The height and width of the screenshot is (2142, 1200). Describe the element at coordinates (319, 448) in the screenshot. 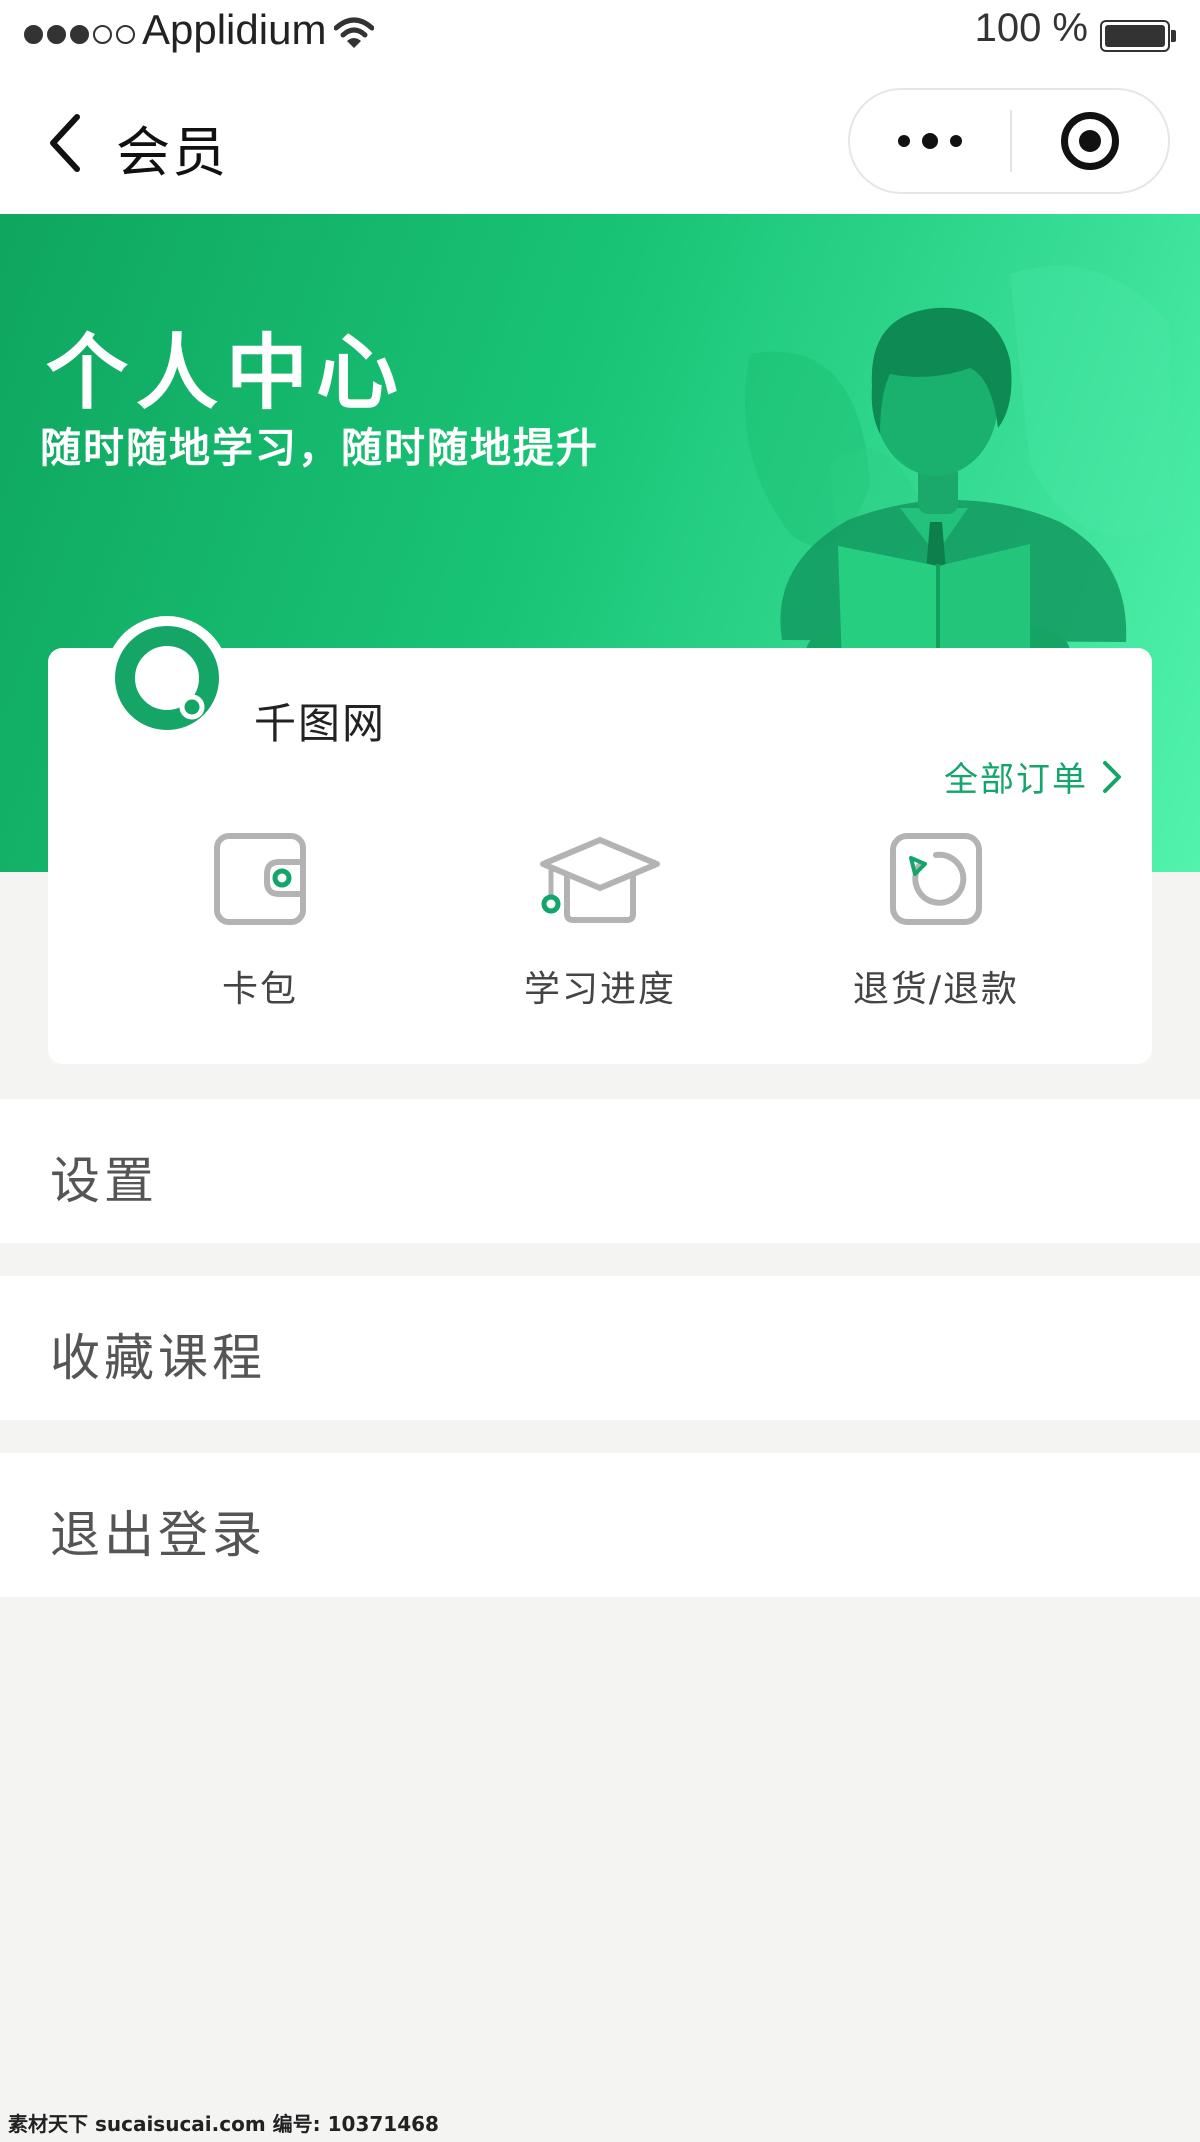

I see `hero-subtitle: 随时随地学习，随时随地提升` at that location.